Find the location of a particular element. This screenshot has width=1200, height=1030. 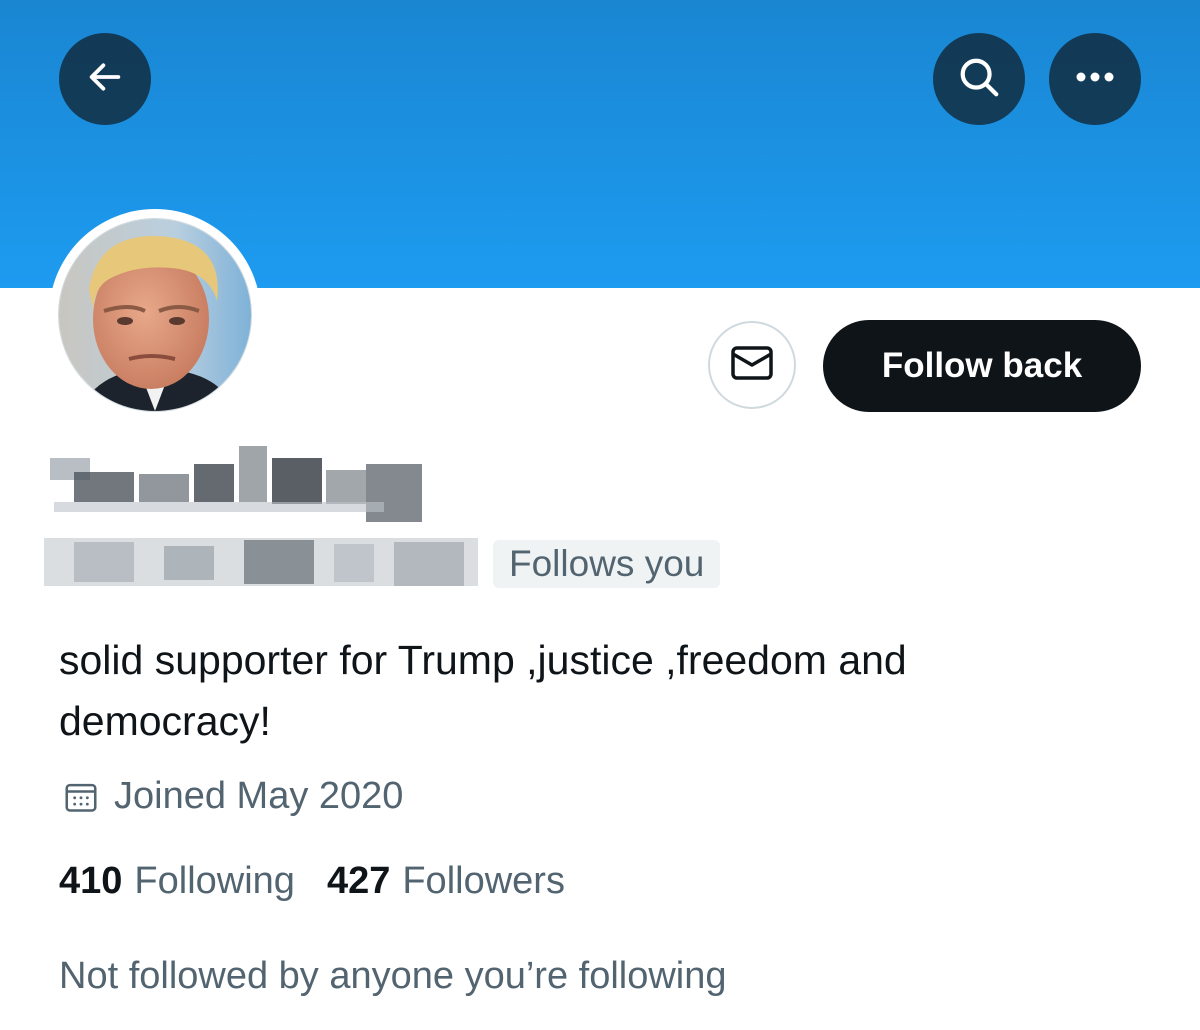

following-count: 410 is located at coordinates (91, 881).